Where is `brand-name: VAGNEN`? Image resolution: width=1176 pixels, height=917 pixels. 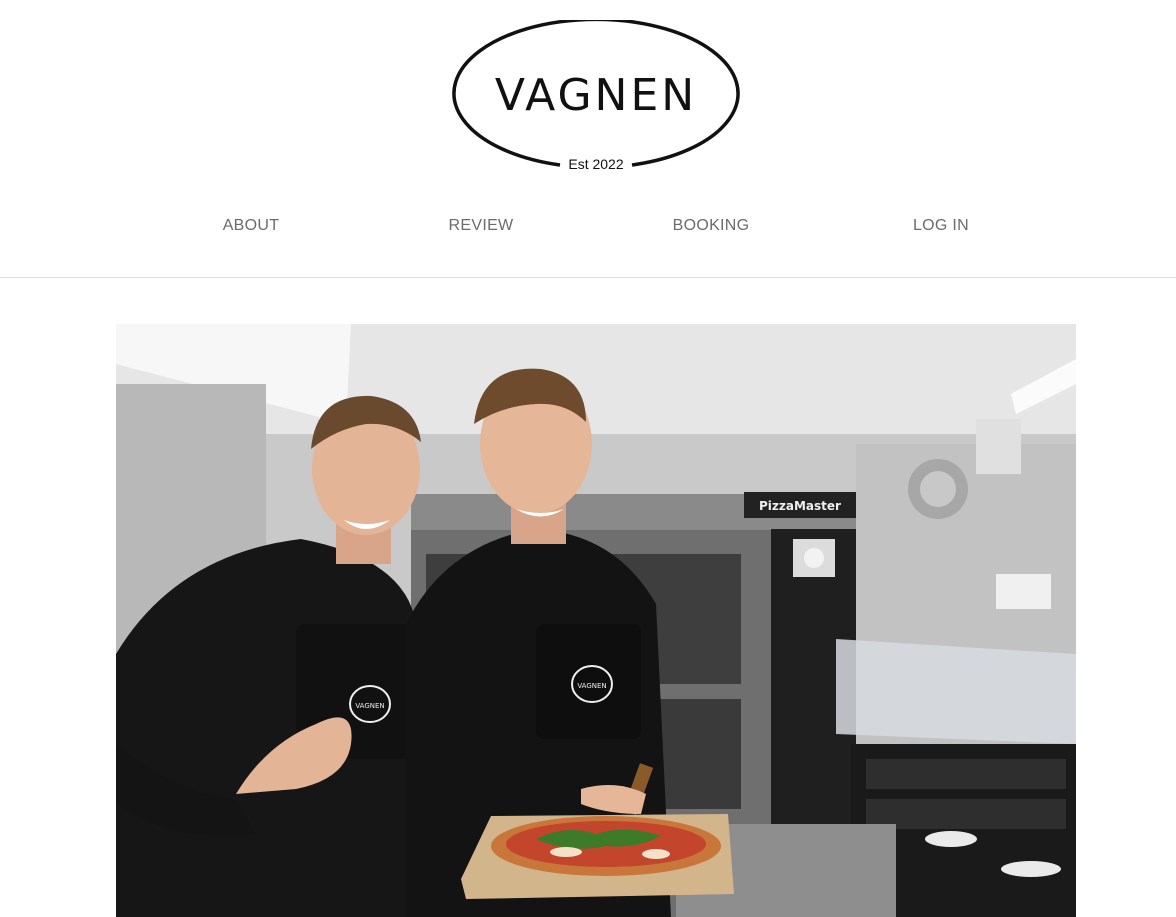
brand-name: VAGNEN is located at coordinates (596, 95).